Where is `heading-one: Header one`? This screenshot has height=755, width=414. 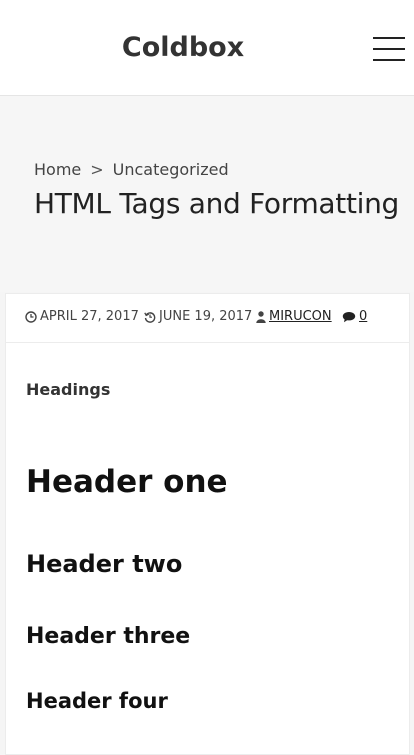
heading-one: Header one is located at coordinates (127, 482).